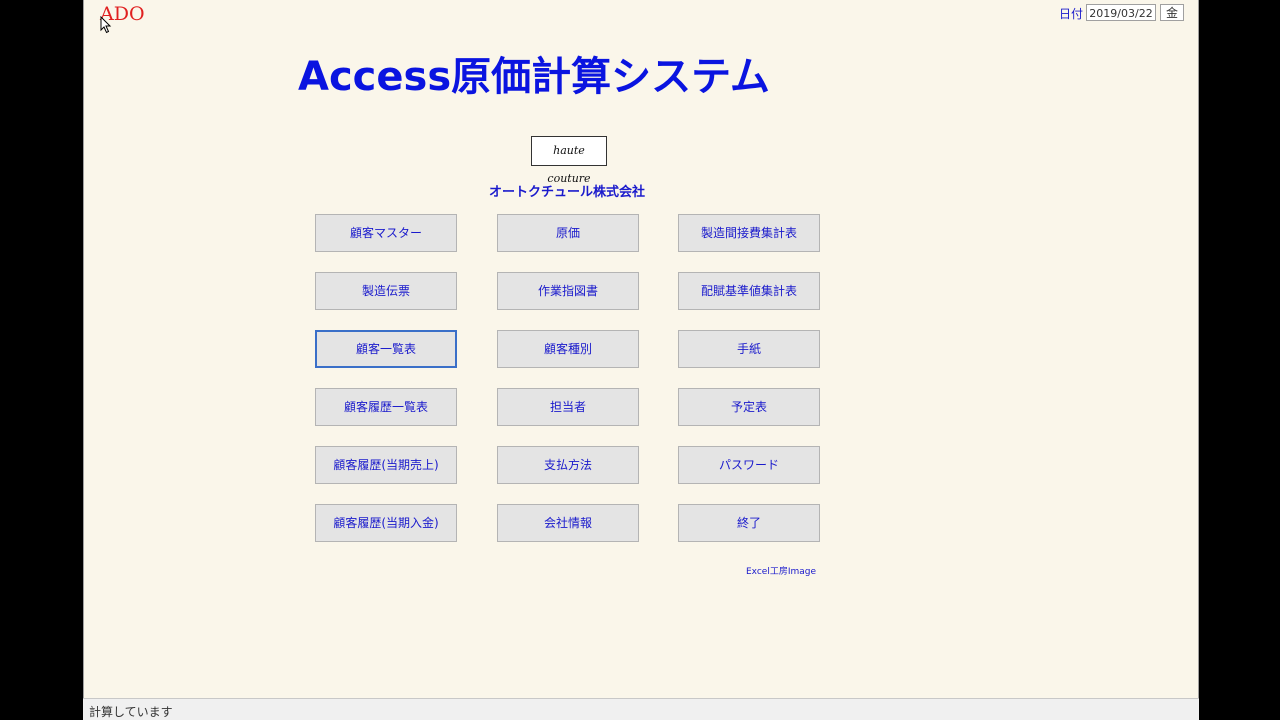 This screenshot has height=720, width=1280. Describe the element at coordinates (386, 523) in the screenshot. I see `customer-history-receipts-button: 顧客履歴(当期入金)` at that location.